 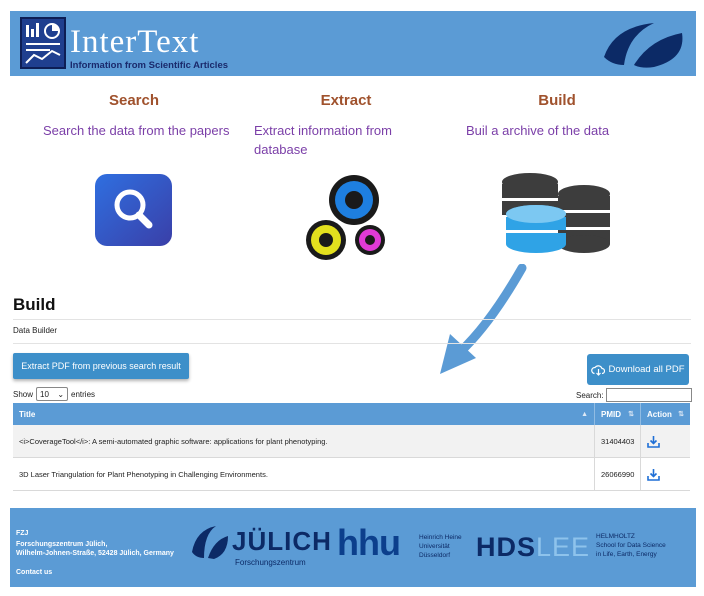 I want to click on feature-title: Extract, so click(x=346, y=100).